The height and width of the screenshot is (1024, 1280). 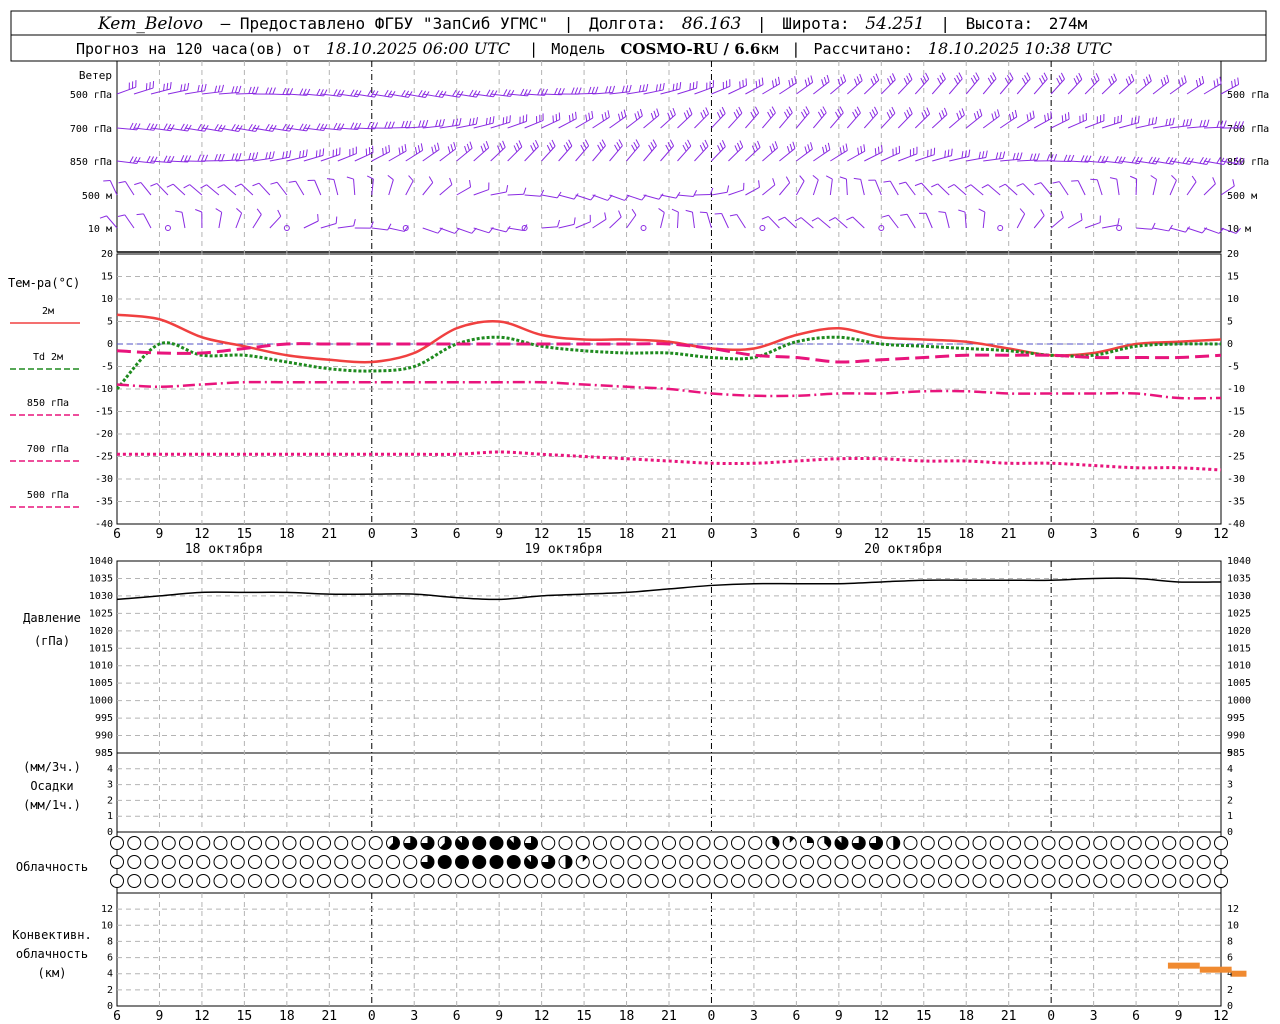 I want to click on temp-y-tick-right: 0, so click(x=1230, y=344).